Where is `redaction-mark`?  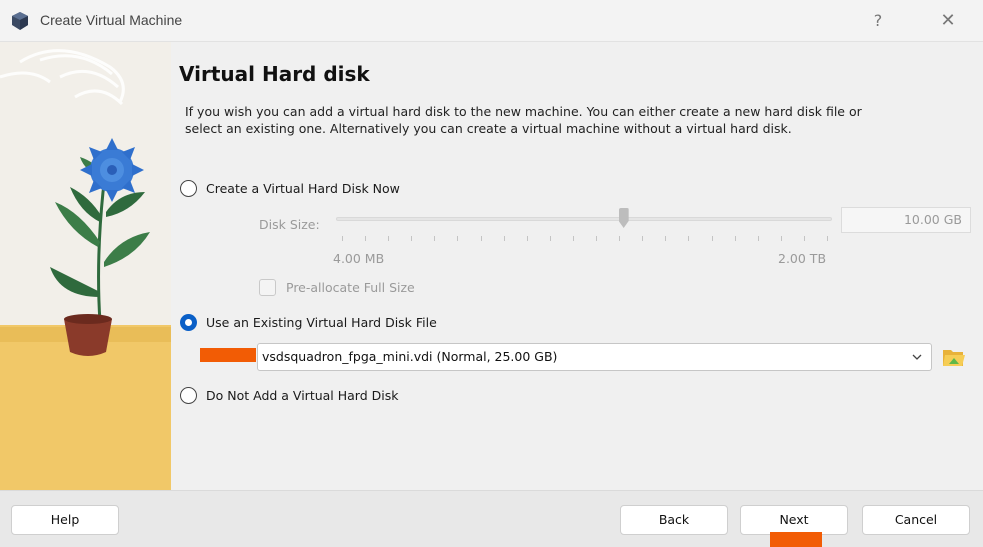
redaction-mark is located at coordinates (228, 355).